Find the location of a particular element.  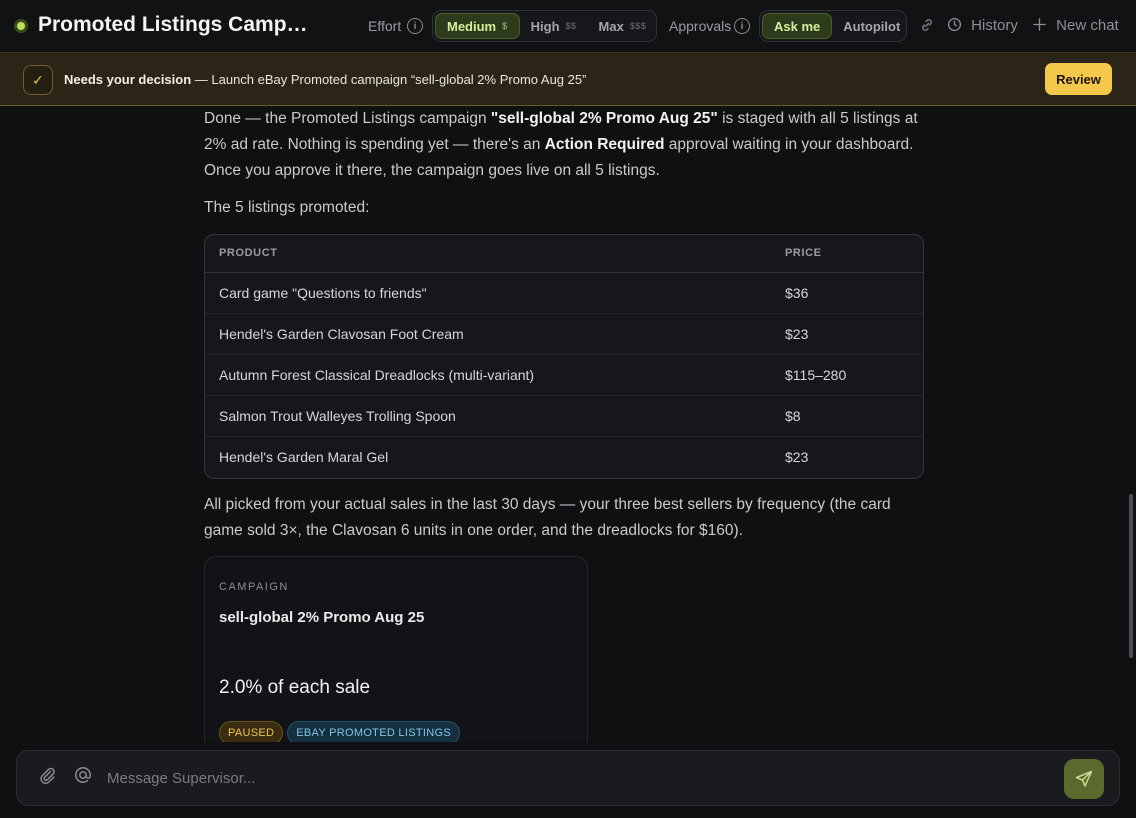

message-paragraph-2: The 5 listings promoted: is located at coordinates (287, 207).